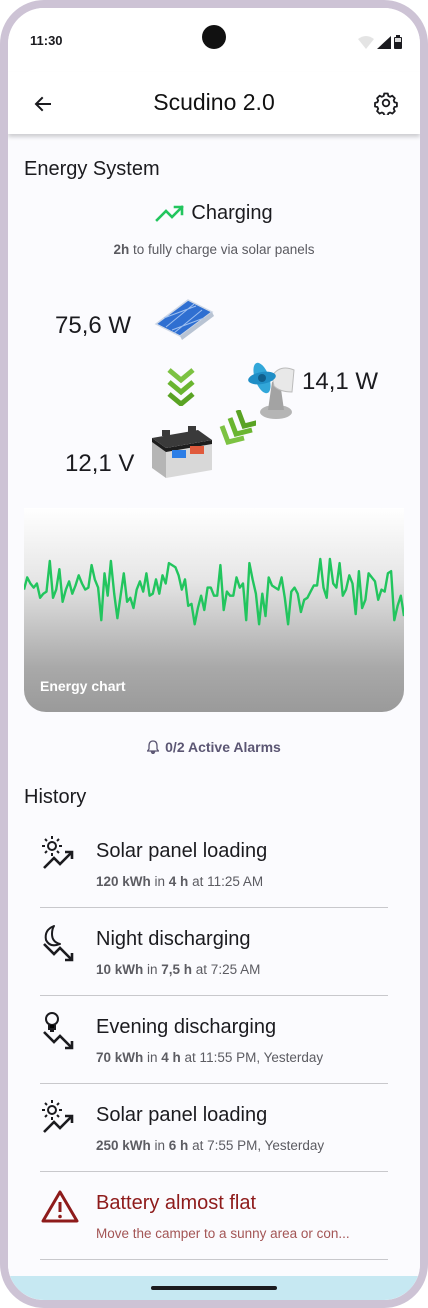 Image resolution: width=428 pixels, height=1308 pixels. I want to click on gear-icon, so click(386, 104).